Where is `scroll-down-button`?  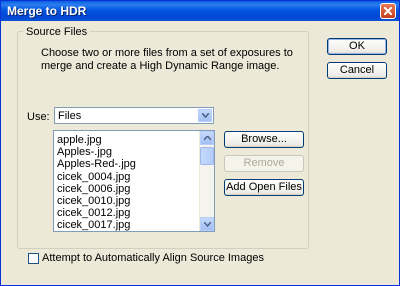
scroll-down-button is located at coordinates (207, 224).